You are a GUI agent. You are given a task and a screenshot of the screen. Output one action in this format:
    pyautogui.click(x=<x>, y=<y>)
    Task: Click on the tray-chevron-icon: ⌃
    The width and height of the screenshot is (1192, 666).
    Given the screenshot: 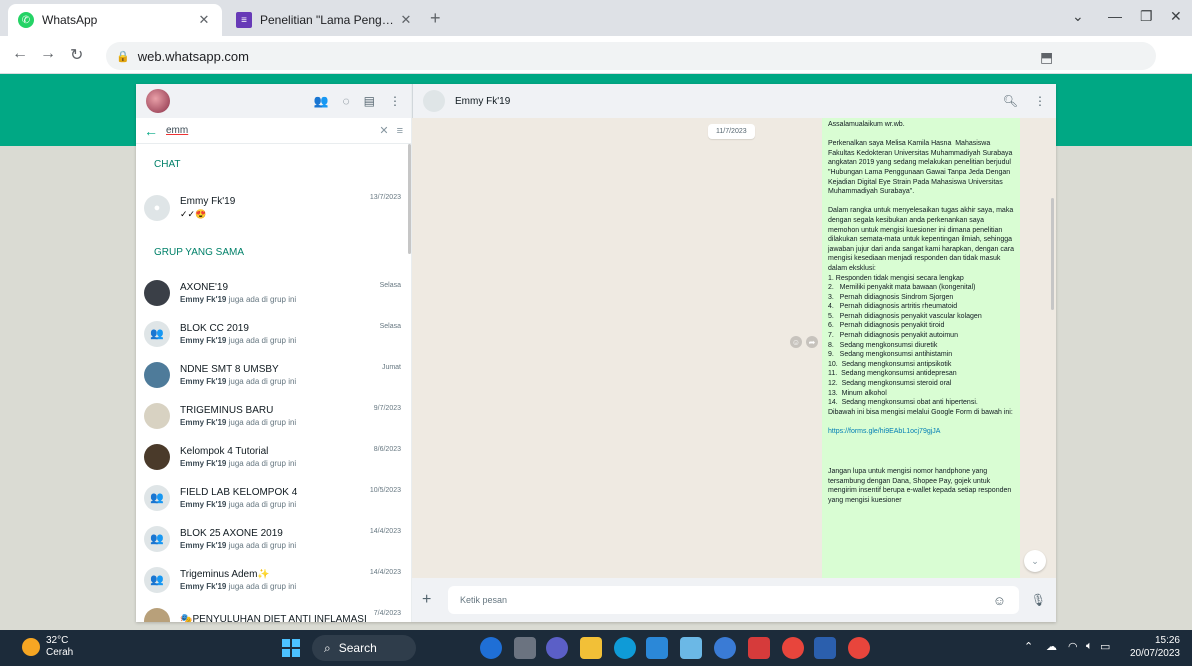 What is the action you would take?
    pyautogui.click(x=1028, y=646)
    